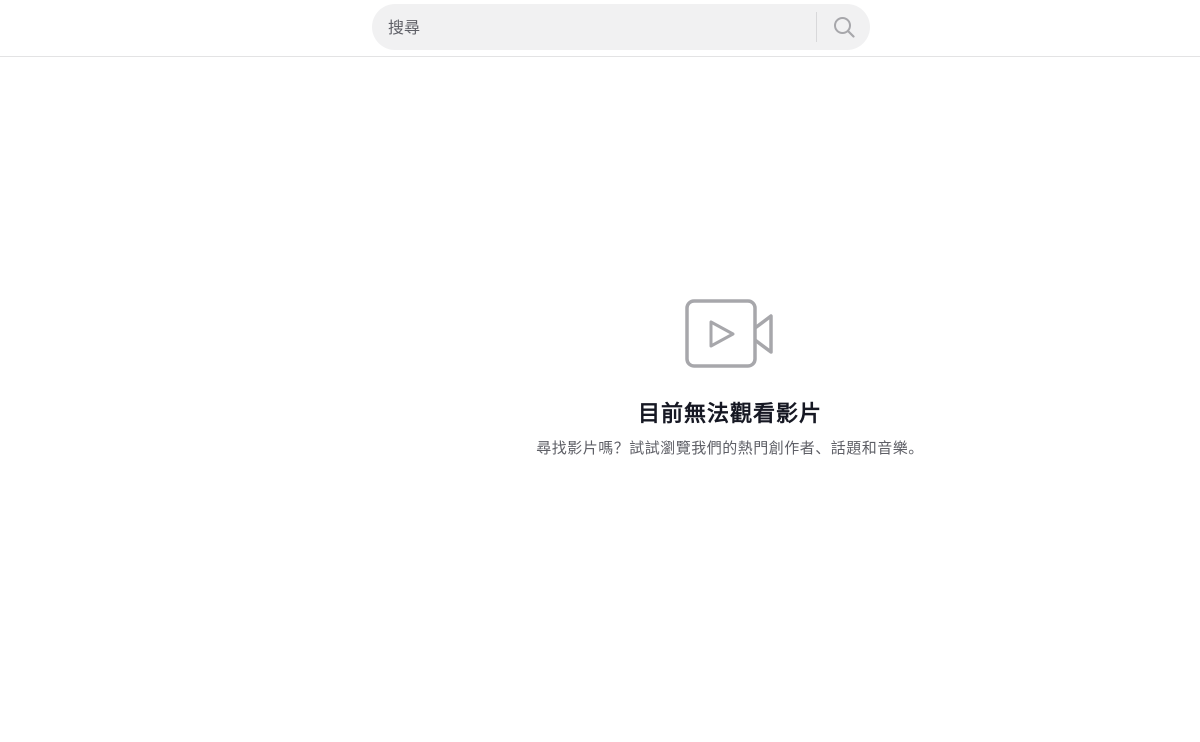 The width and height of the screenshot is (1200, 742). I want to click on search-divider, so click(816, 27).